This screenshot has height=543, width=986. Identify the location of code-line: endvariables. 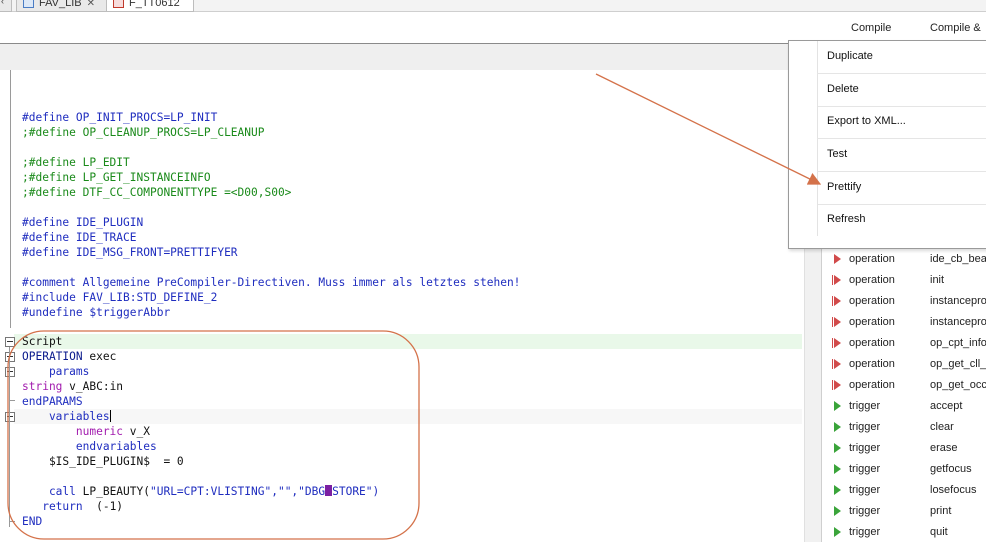
(89, 446).